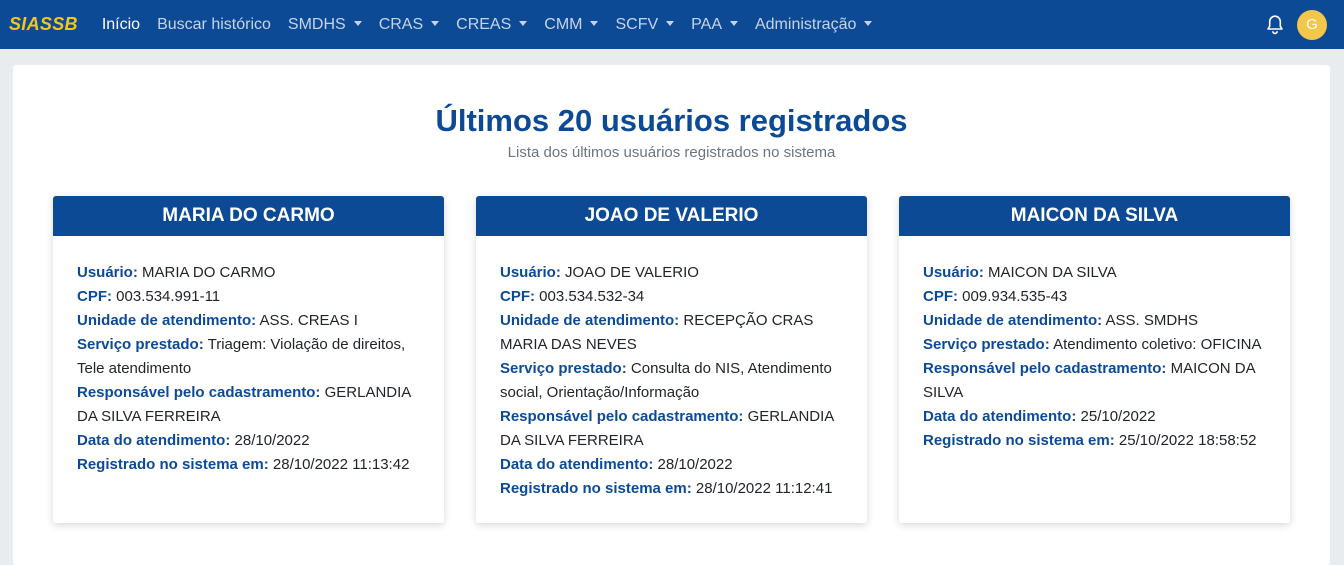 This screenshot has height=565, width=1344. I want to click on value-servico: Atendimento coletivo: OFICINA, so click(1157, 344).